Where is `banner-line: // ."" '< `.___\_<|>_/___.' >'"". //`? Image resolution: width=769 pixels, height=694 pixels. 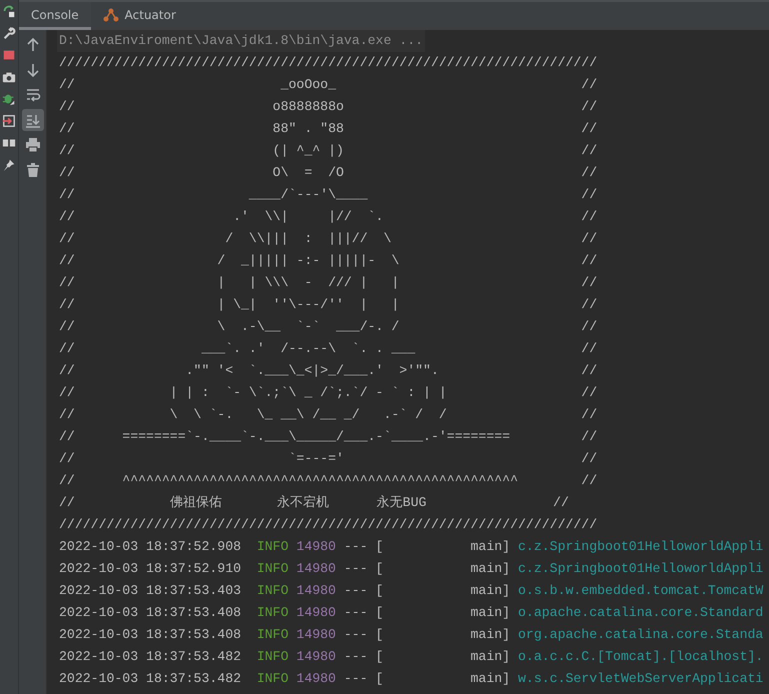
banner-line: // ."" '< `.___\_<|>_/___.' >'"". // is located at coordinates (328, 371).